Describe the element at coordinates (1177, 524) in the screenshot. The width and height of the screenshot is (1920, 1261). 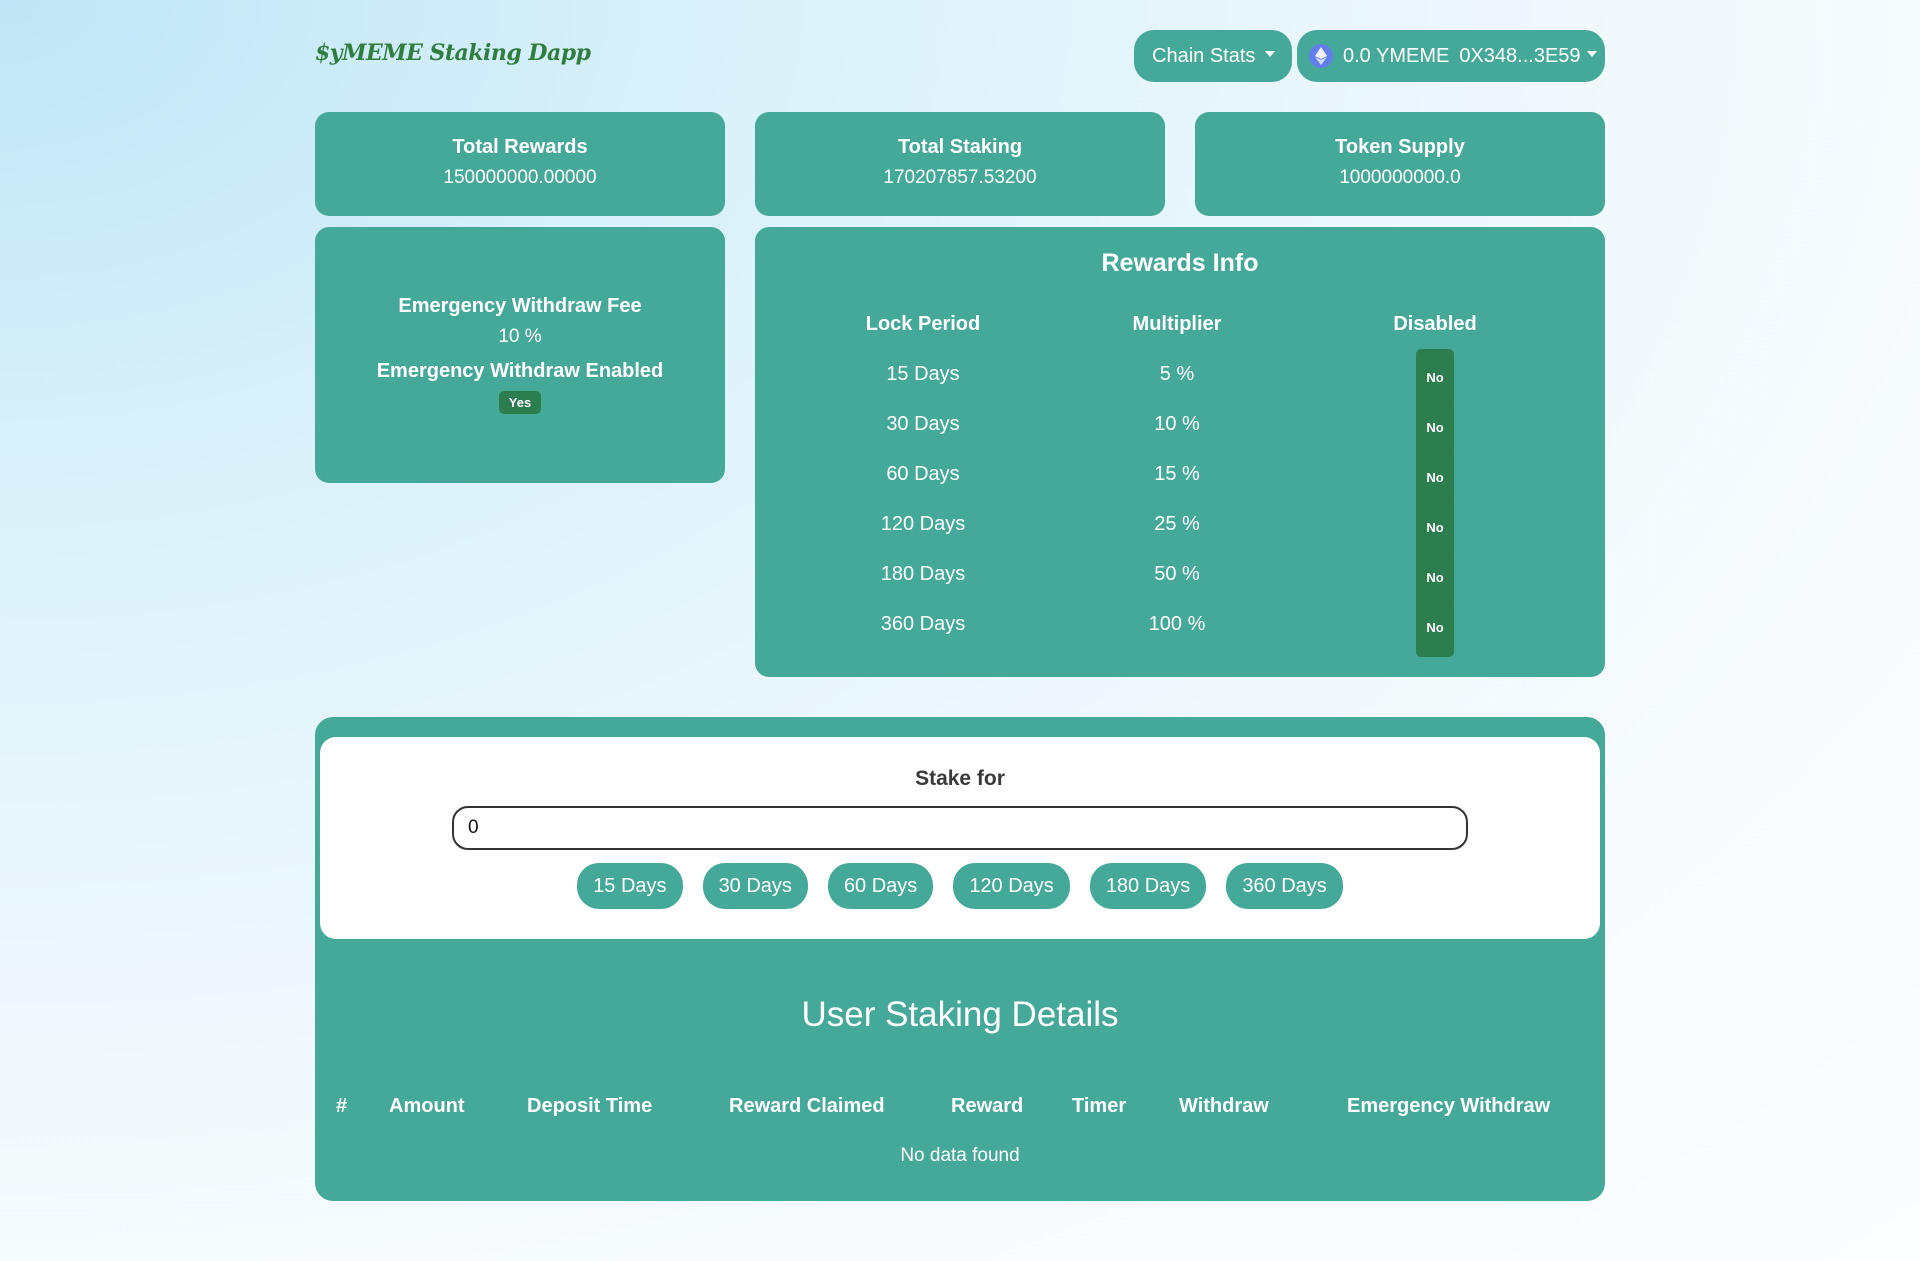
I see `multiplier-cell: 25 %` at that location.